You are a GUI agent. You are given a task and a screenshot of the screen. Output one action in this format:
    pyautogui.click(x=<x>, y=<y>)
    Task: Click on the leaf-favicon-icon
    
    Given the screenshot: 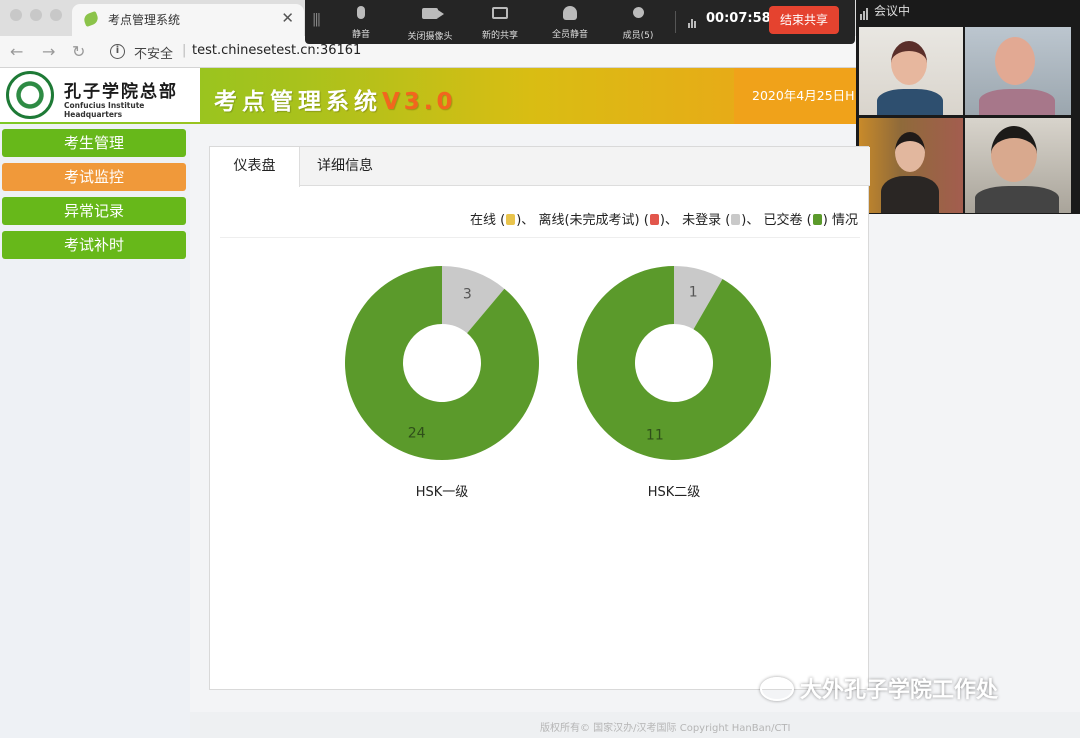 What is the action you would take?
    pyautogui.click(x=91, y=19)
    